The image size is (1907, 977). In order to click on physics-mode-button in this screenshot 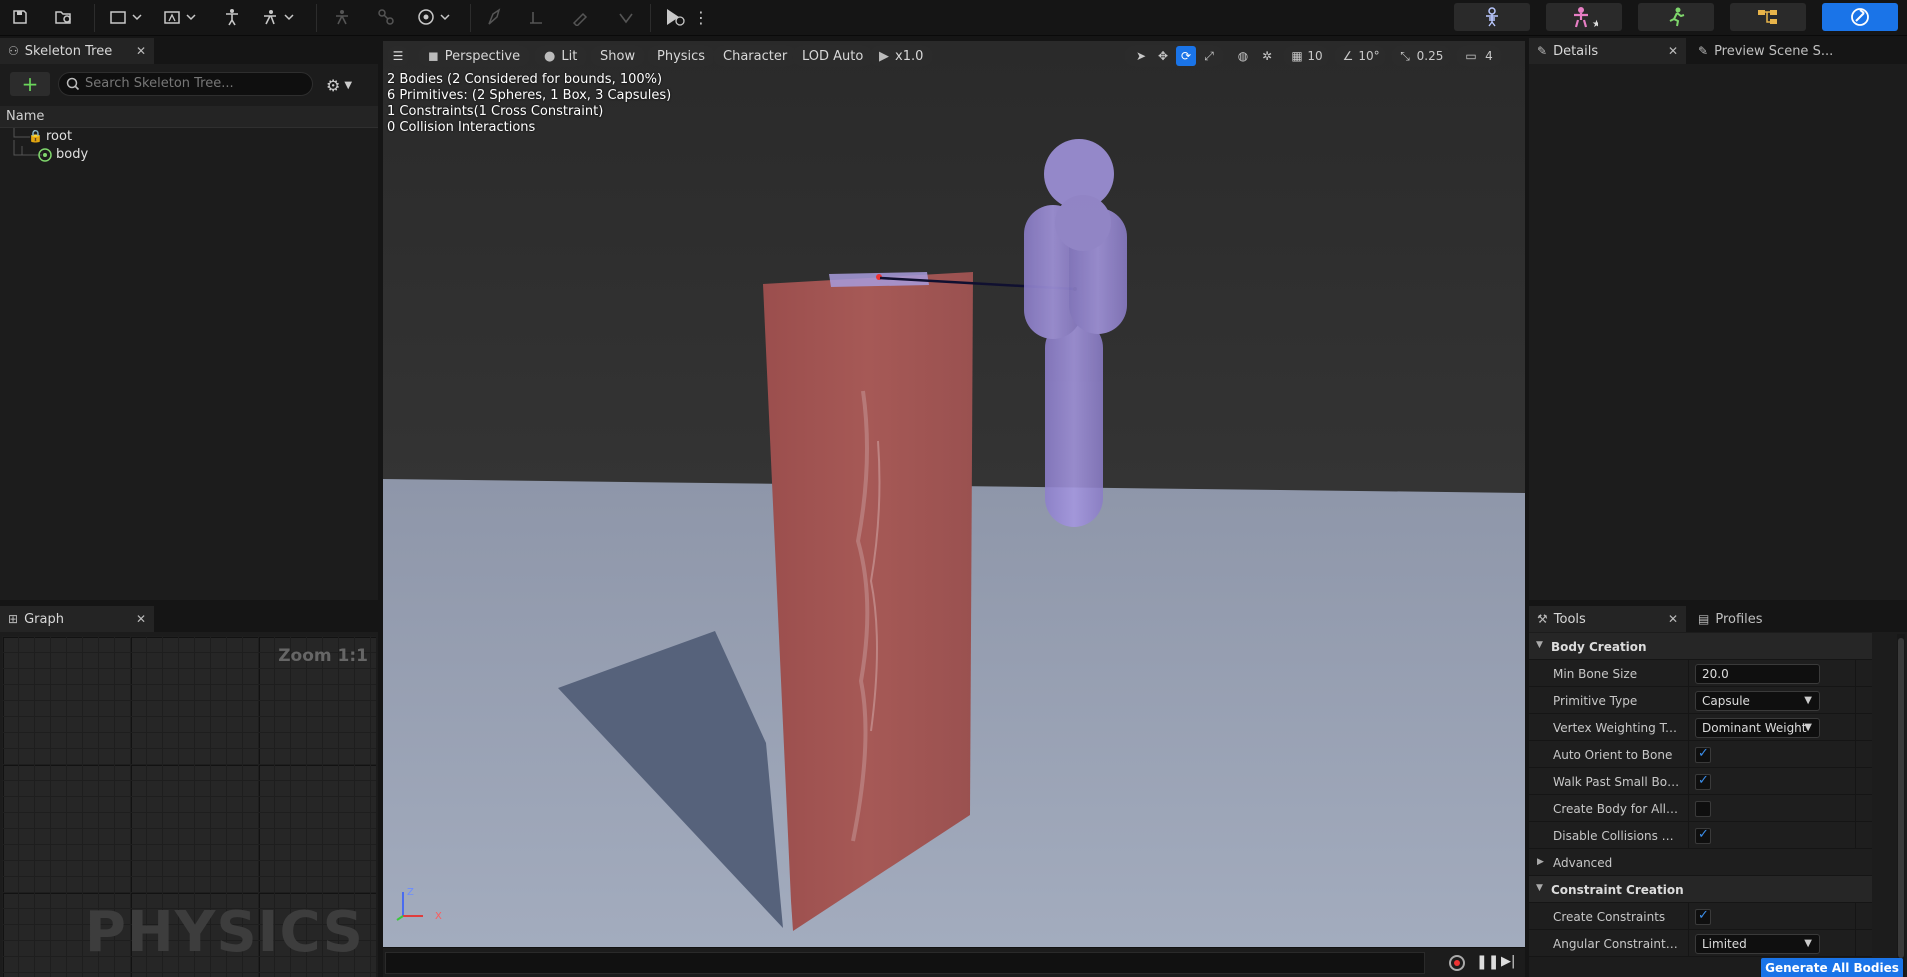, I will do `click(1860, 17)`.